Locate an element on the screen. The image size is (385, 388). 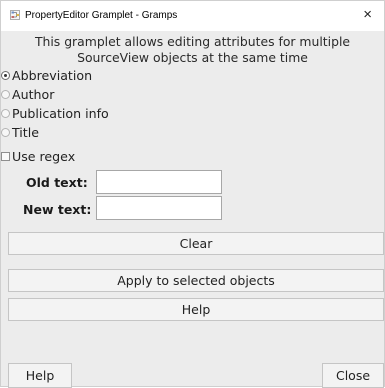
help-button-main: Help is located at coordinates (196, 309).